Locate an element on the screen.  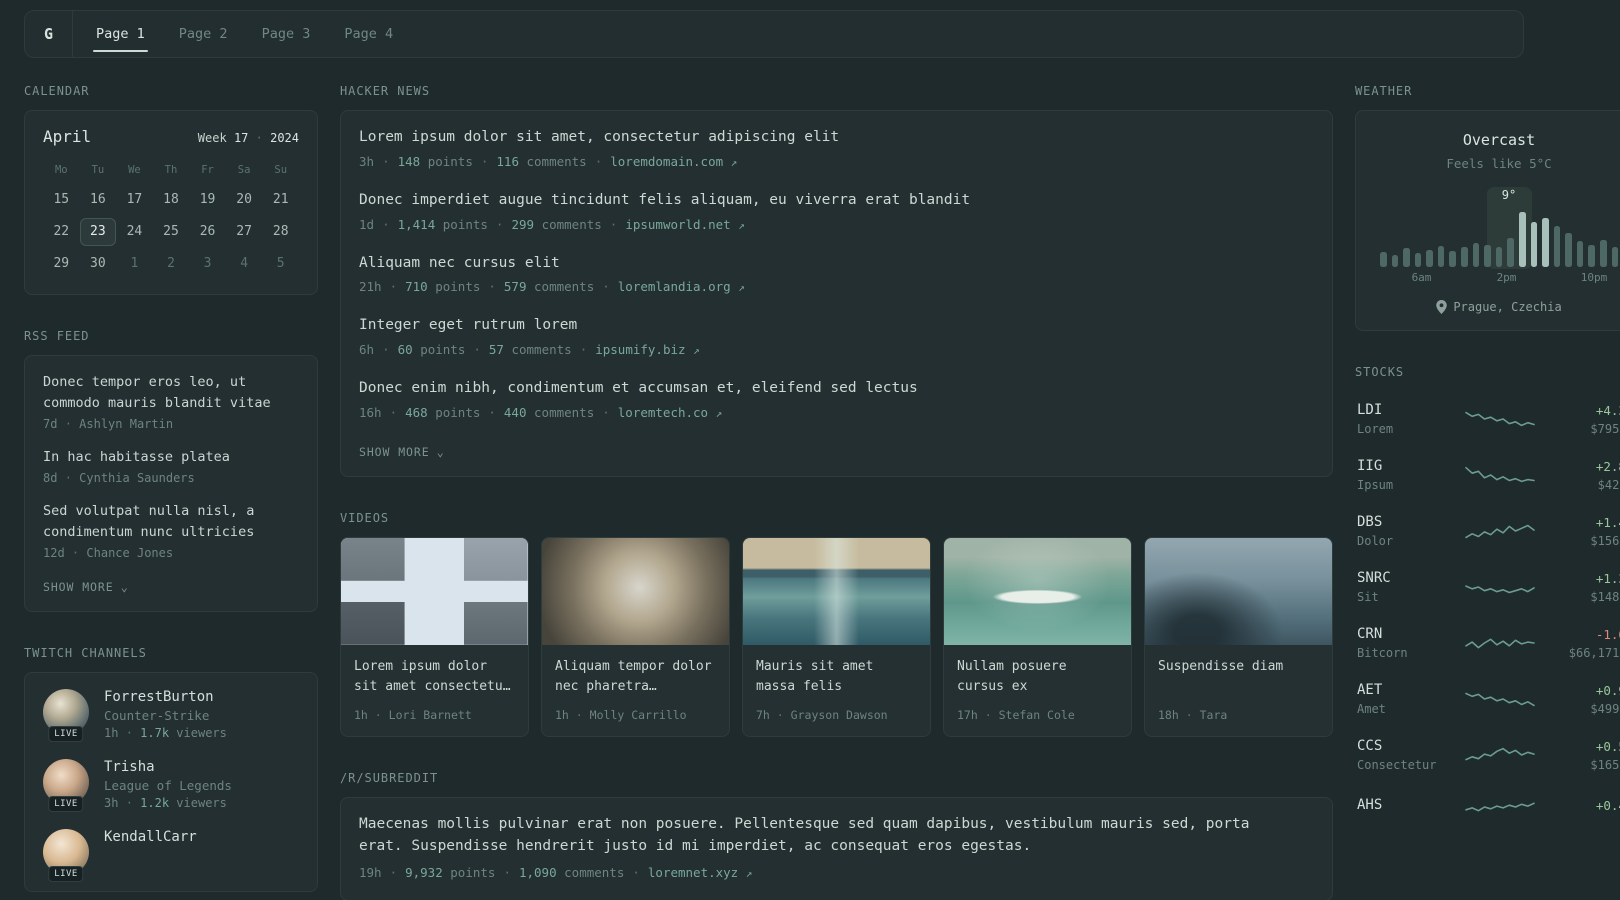
app-logo: G is located at coordinates (49, 34).